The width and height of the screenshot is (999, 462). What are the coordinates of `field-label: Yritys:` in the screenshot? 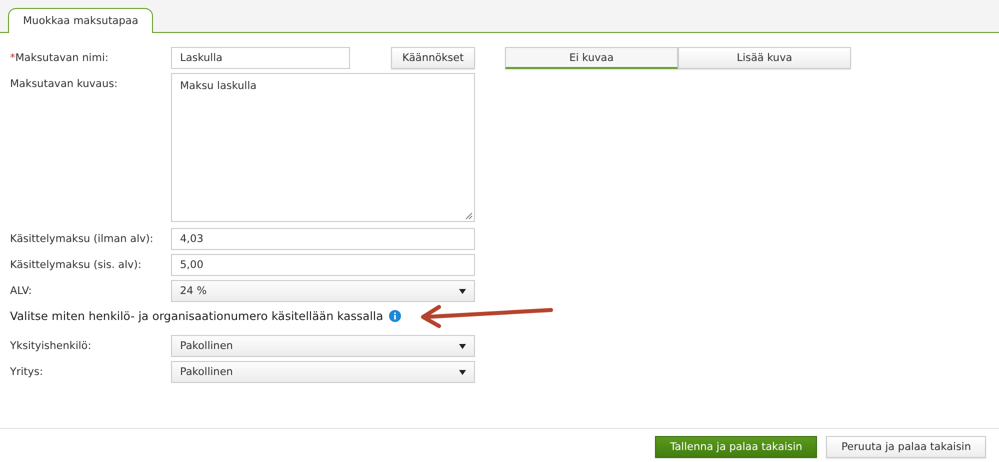 It's located at (26, 372).